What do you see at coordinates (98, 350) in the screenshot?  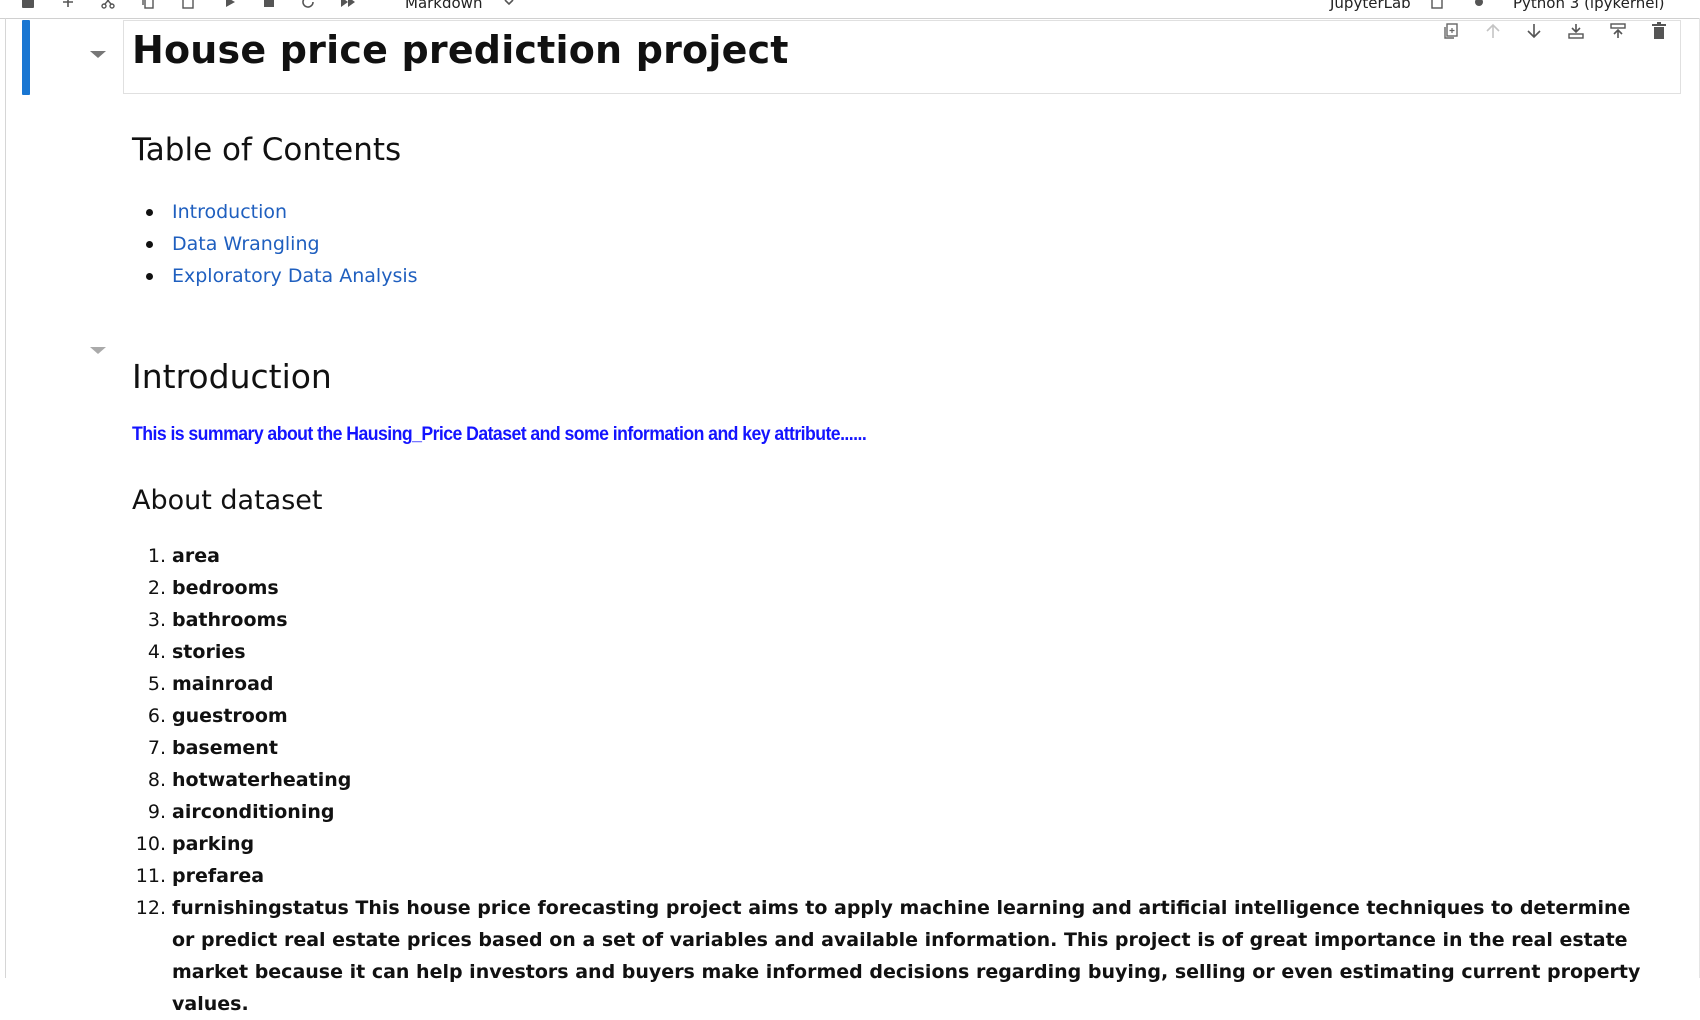 I see `section-collapse-icon` at bounding box center [98, 350].